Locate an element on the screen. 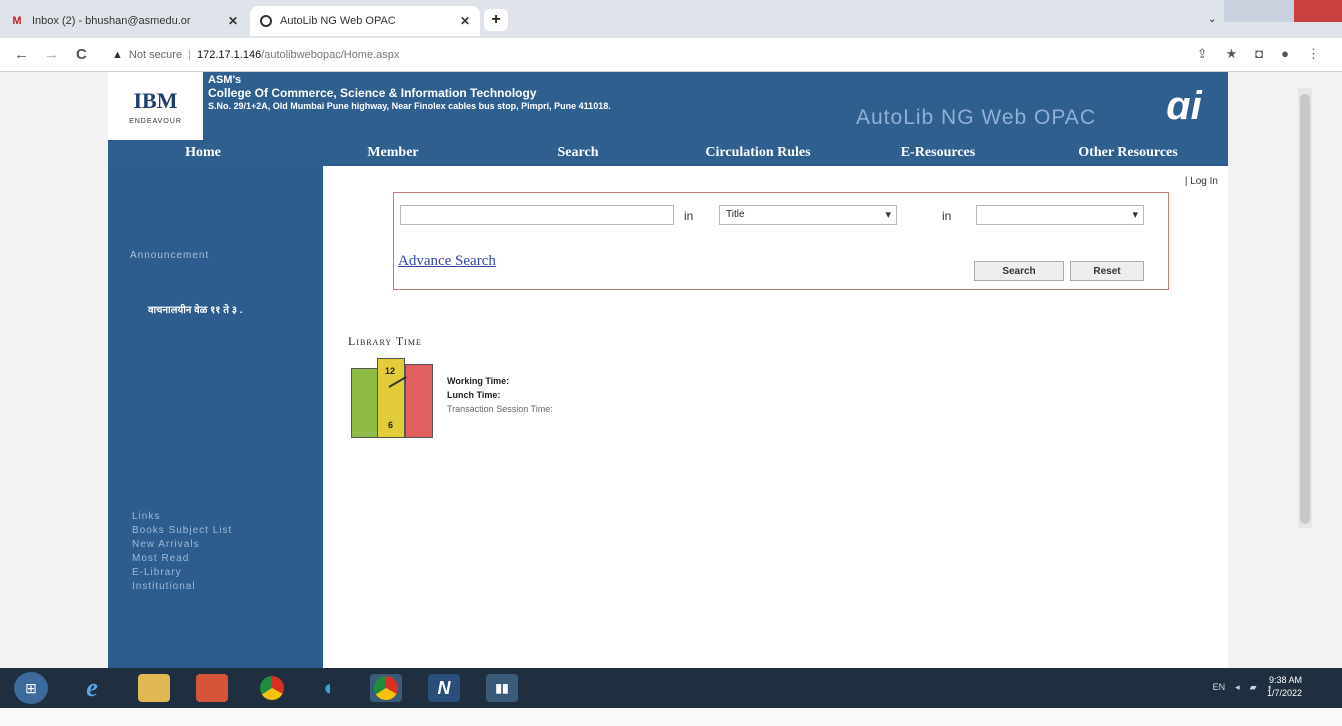  search-field-select: Title is located at coordinates (808, 215).